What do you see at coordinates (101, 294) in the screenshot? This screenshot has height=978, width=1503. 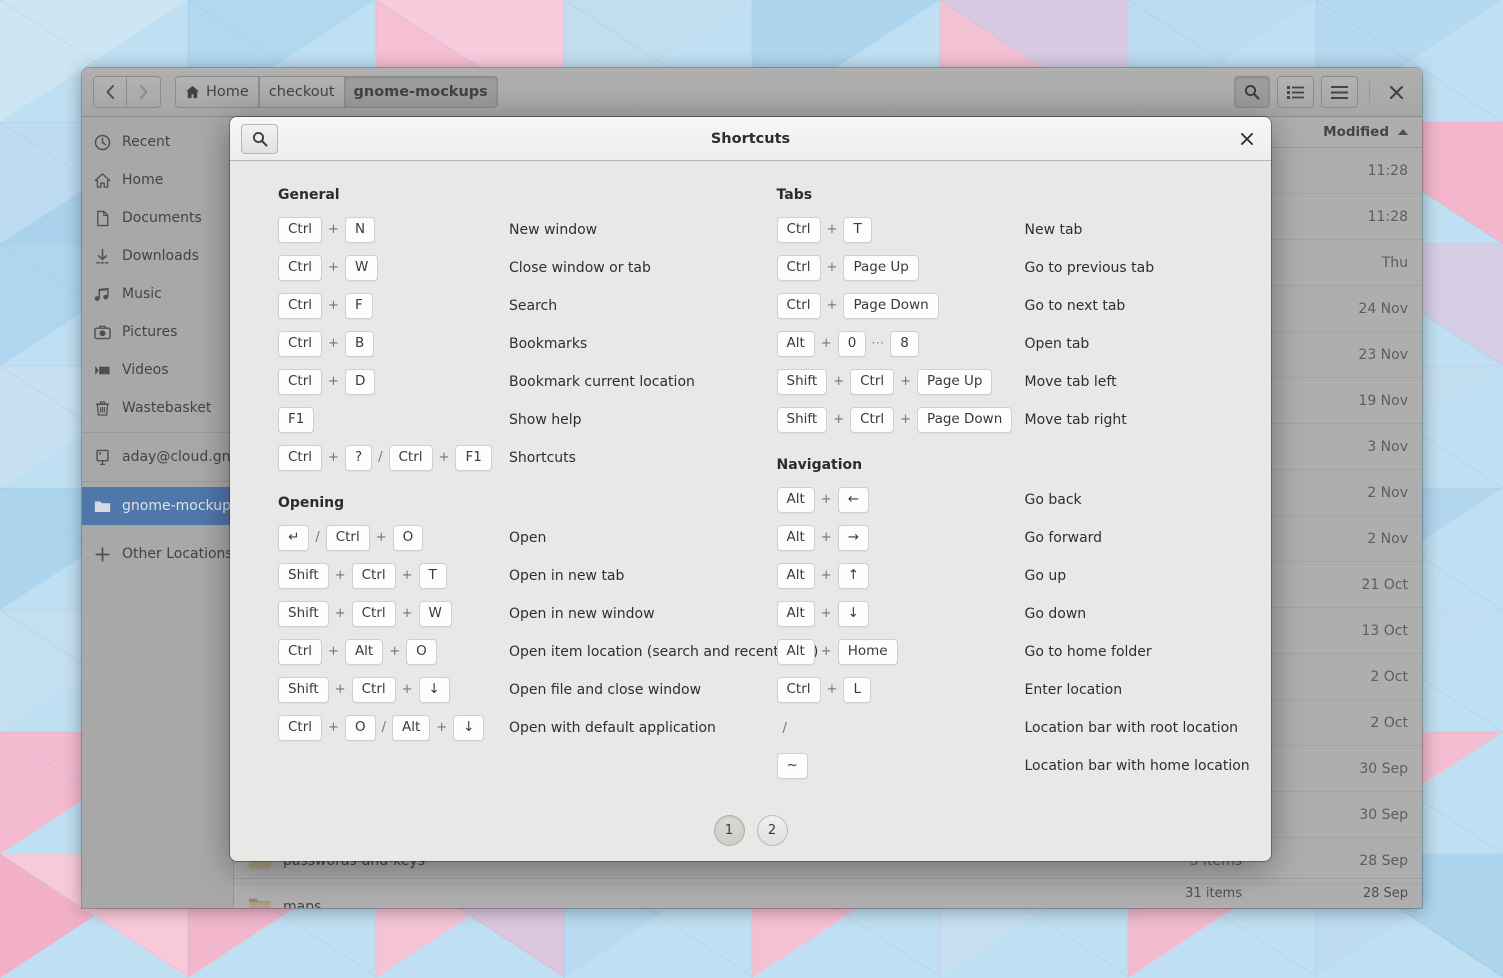 I see `music-note-icon` at bounding box center [101, 294].